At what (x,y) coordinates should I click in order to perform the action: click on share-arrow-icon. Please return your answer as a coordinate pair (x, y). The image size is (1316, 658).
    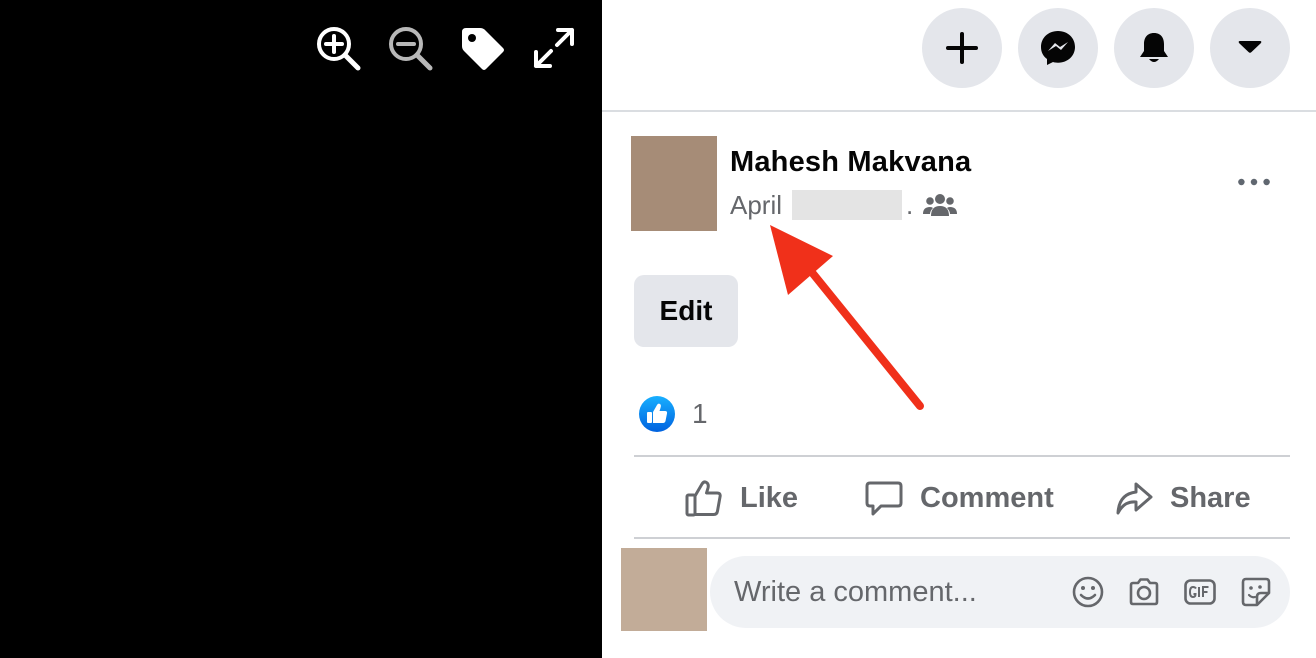
    Looking at the image, I should click on (1134, 498).